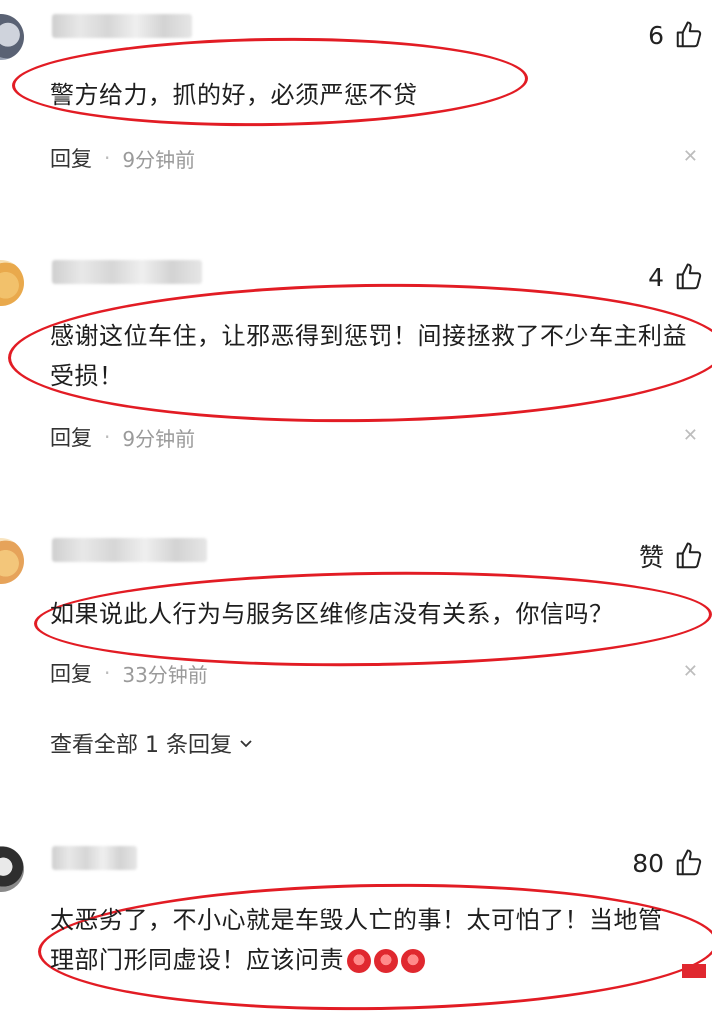 The image size is (712, 1015). What do you see at coordinates (165, 674) in the screenshot?
I see `timestamp: 33分钟前` at bounding box center [165, 674].